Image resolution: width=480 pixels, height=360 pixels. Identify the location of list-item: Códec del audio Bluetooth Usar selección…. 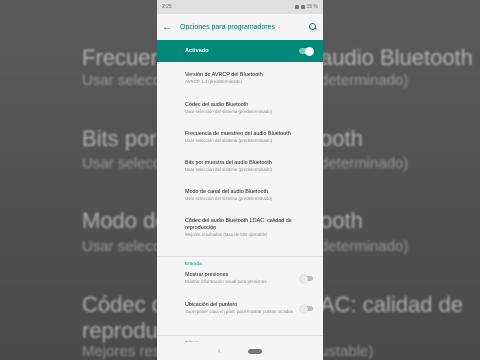
(240, 116).